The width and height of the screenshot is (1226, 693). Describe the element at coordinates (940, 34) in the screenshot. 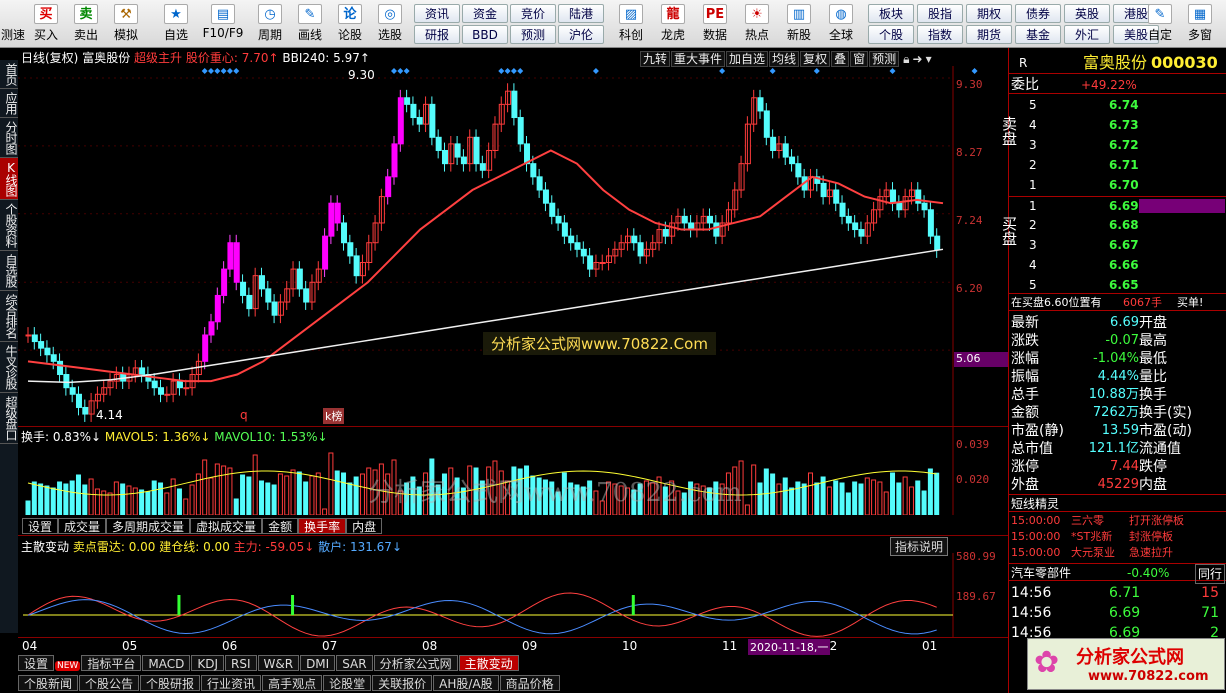

I see `toolbar-small-button: 指数` at that location.